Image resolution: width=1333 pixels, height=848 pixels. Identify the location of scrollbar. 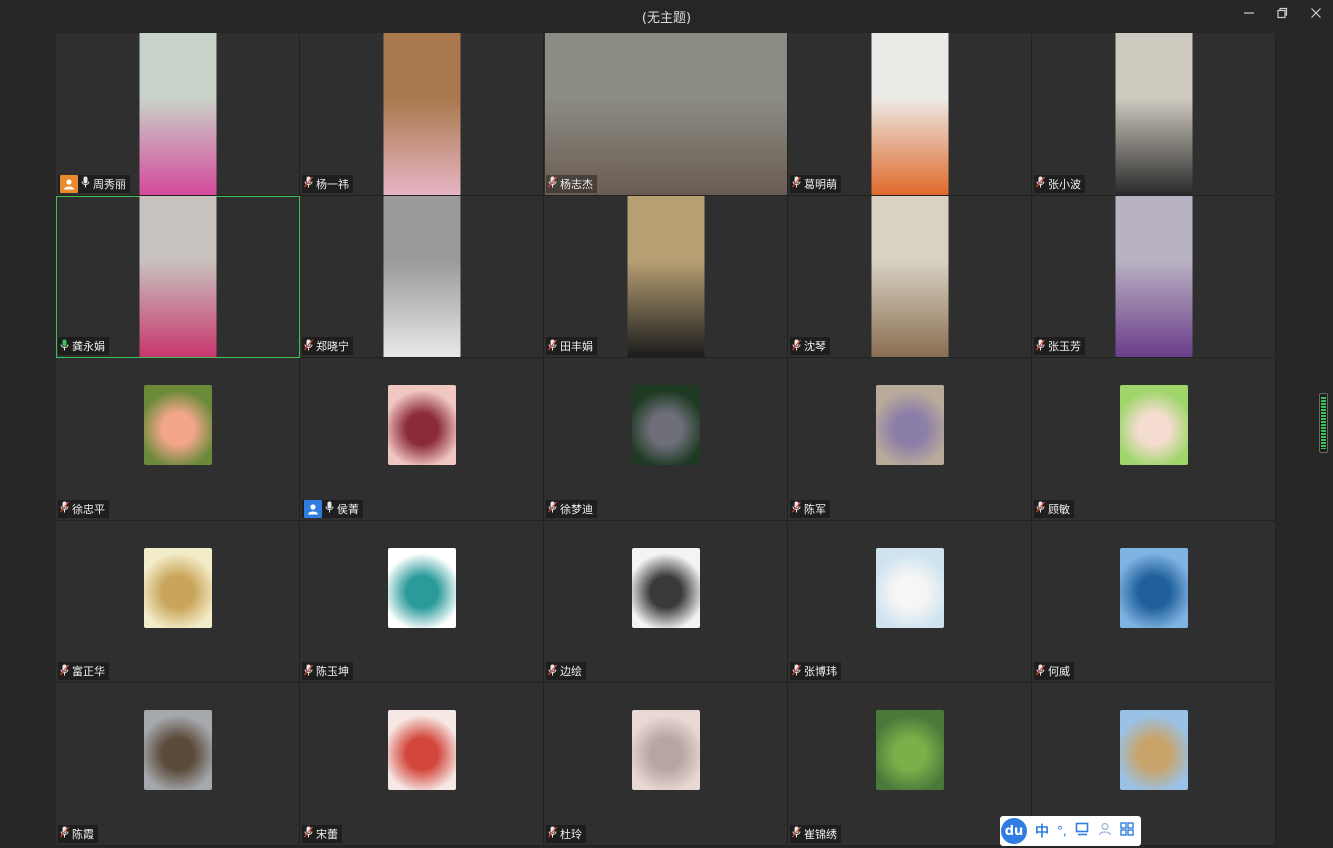
(1323, 423).